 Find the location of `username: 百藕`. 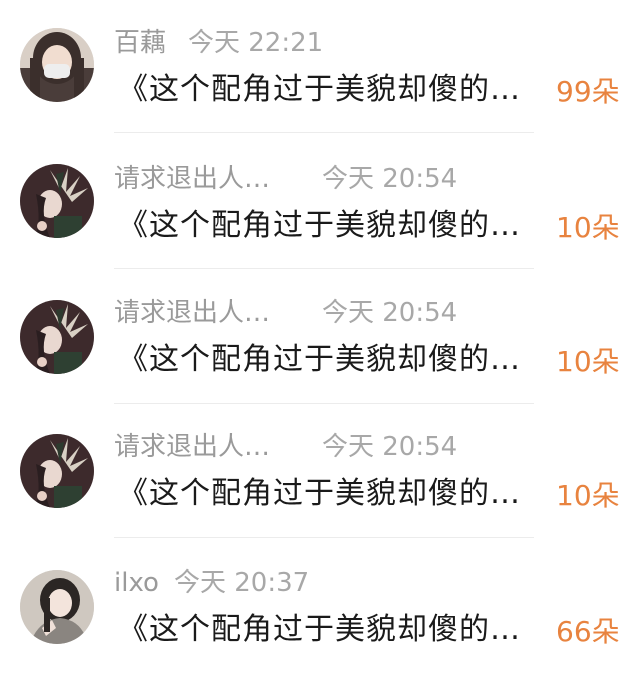

username: 百藕 is located at coordinates (140, 43).